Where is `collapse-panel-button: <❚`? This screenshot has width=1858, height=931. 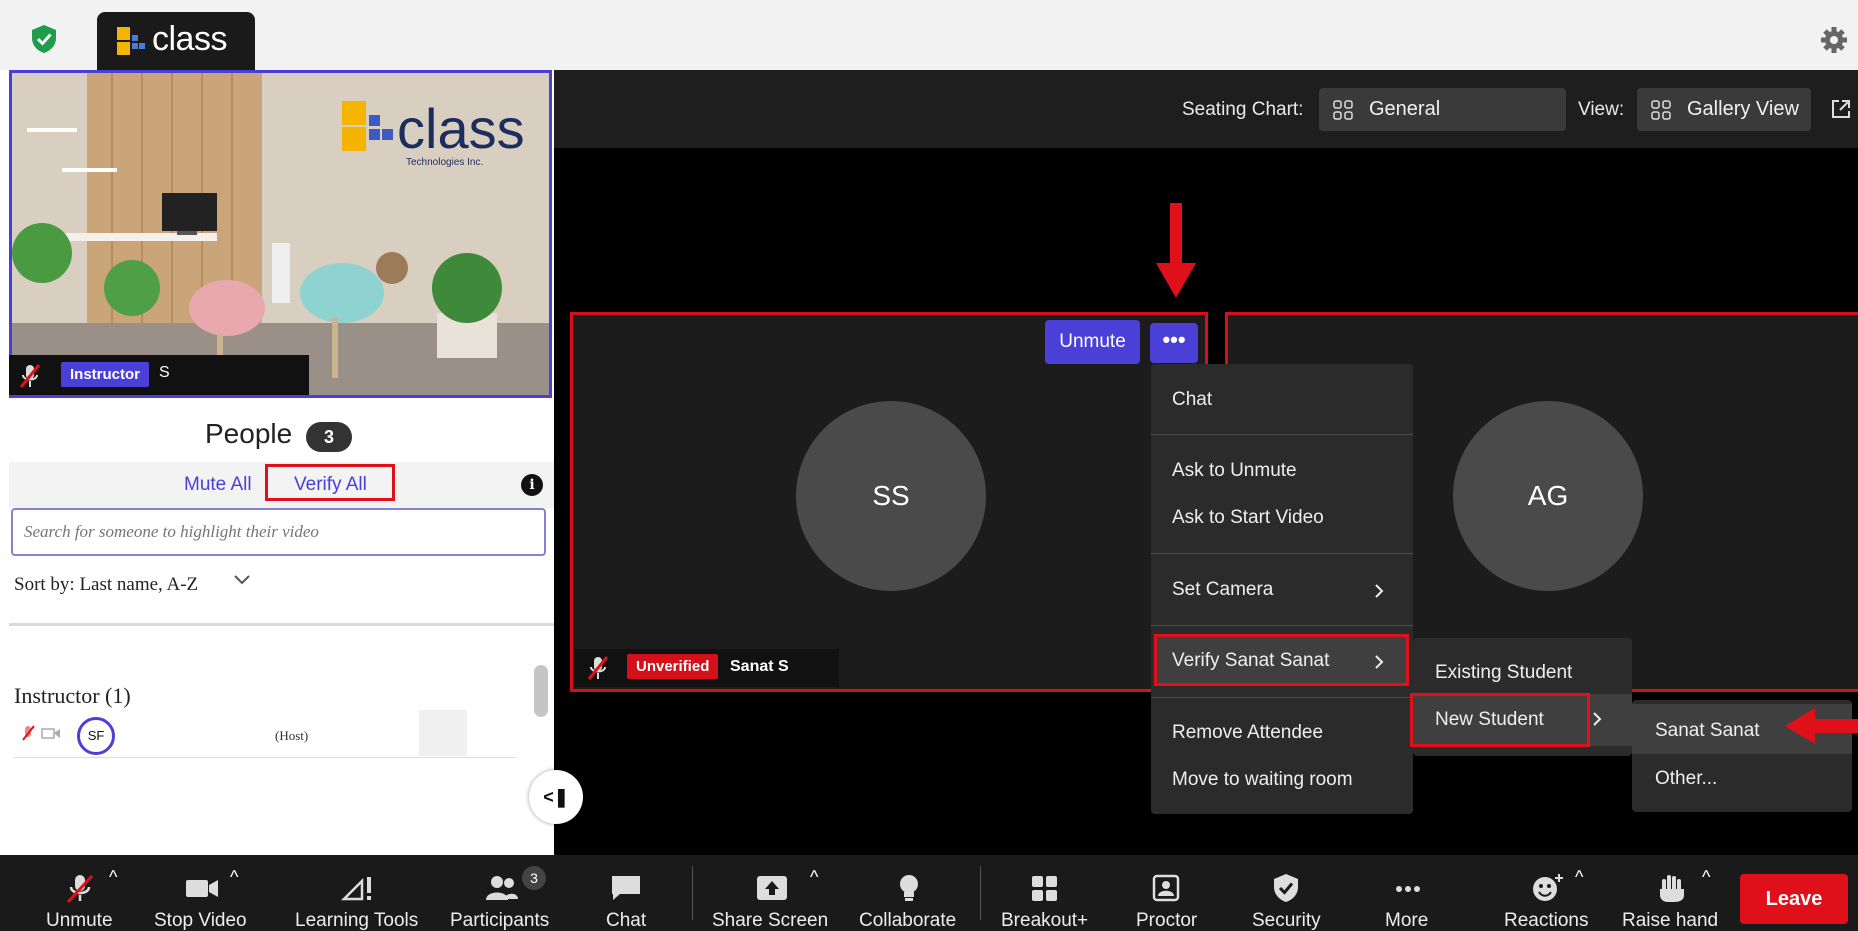
collapse-panel-button: <❚ is located at coordinates (556, 797).